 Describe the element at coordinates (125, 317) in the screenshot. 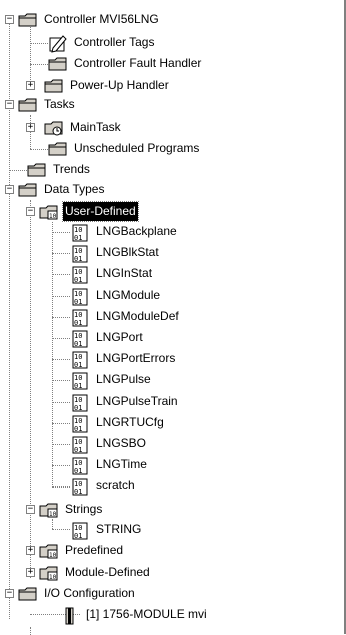

I see `tree-node-udt: 10 01 LNGModuleDef` at that location.